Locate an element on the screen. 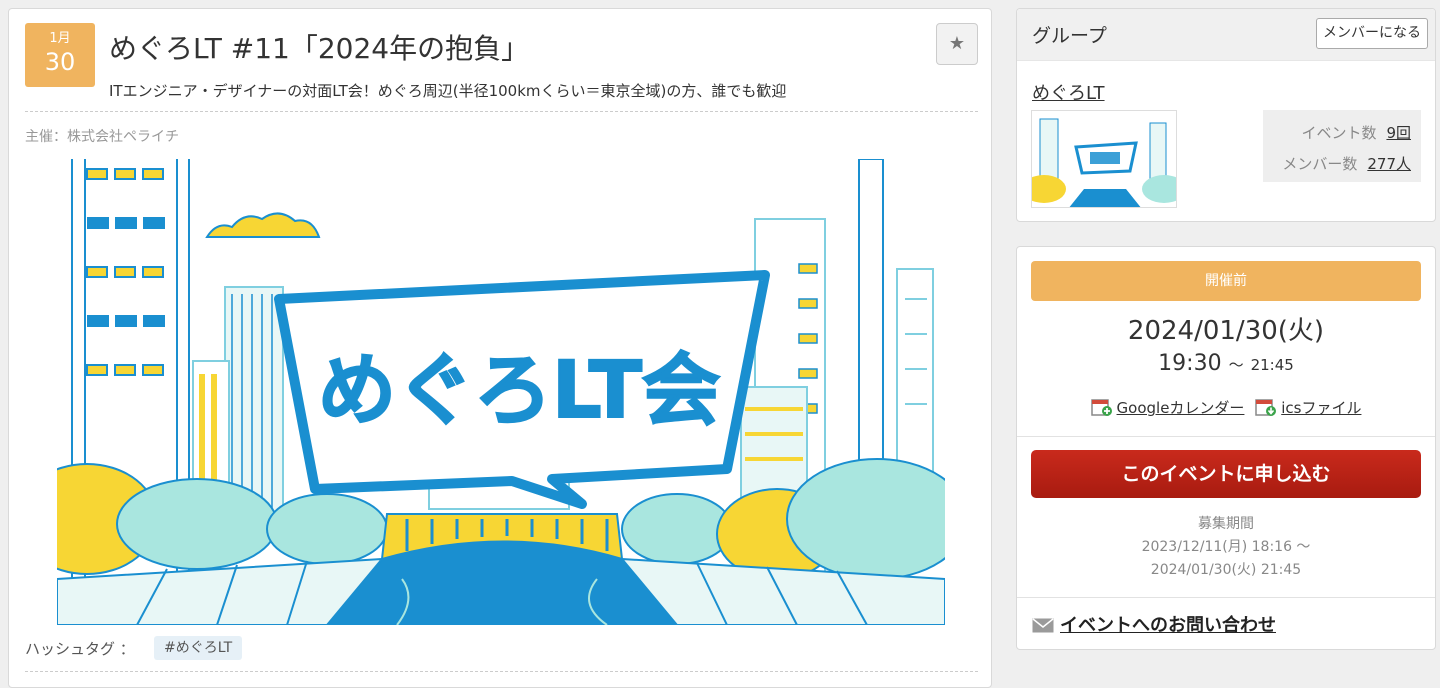 The width and height of the screenshot is (1440, 688). hero-cloud is located at coordinates (263, 225).